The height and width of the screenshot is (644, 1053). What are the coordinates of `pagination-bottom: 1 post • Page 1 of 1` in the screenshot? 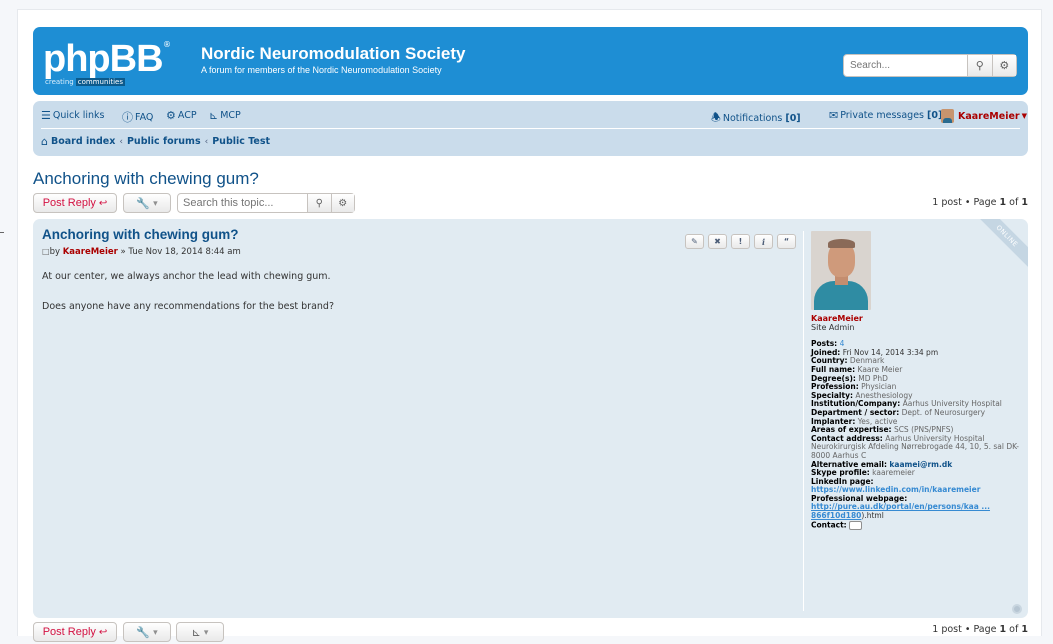 It's located at (980, 629).